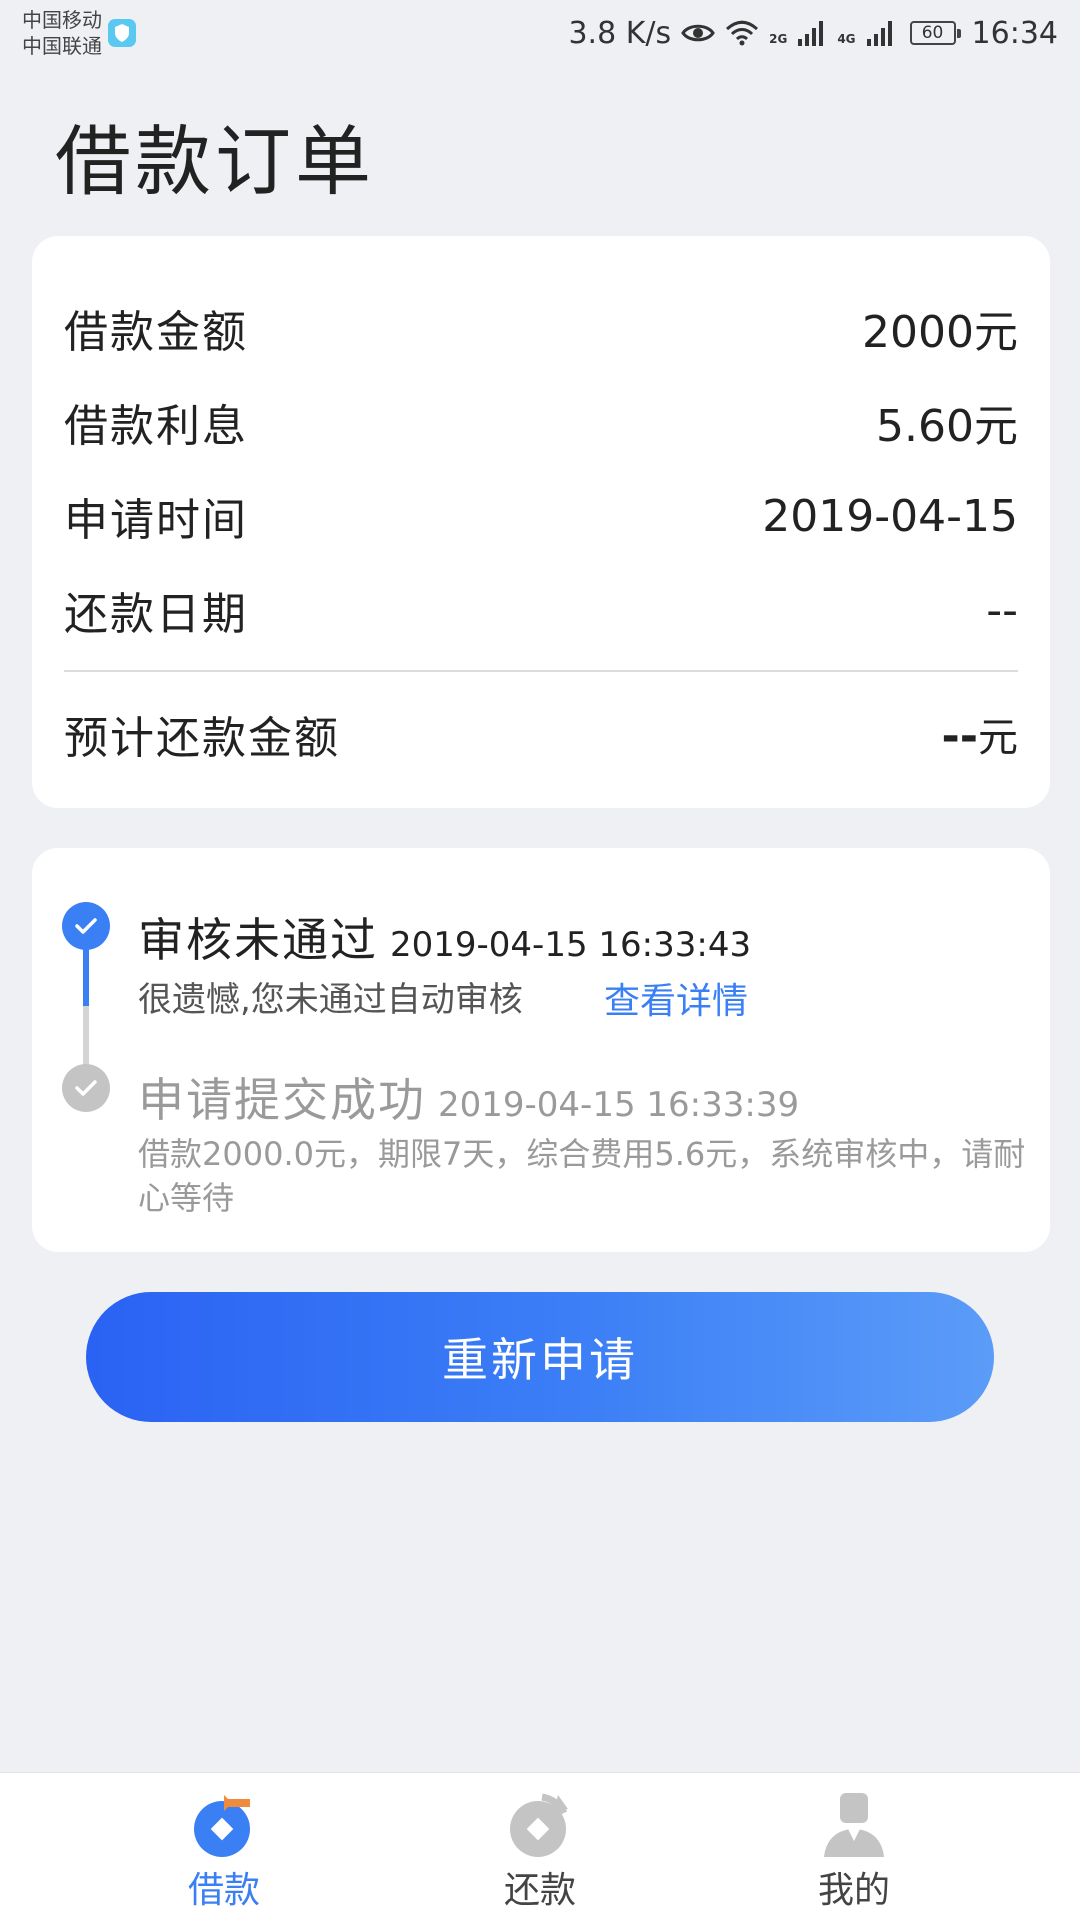 The image size is (1080, 1920). Describe the element at coordinates (541, 422) in the screenshot. I see `loan-interest-row: 借款利息 5.60元` at that location.